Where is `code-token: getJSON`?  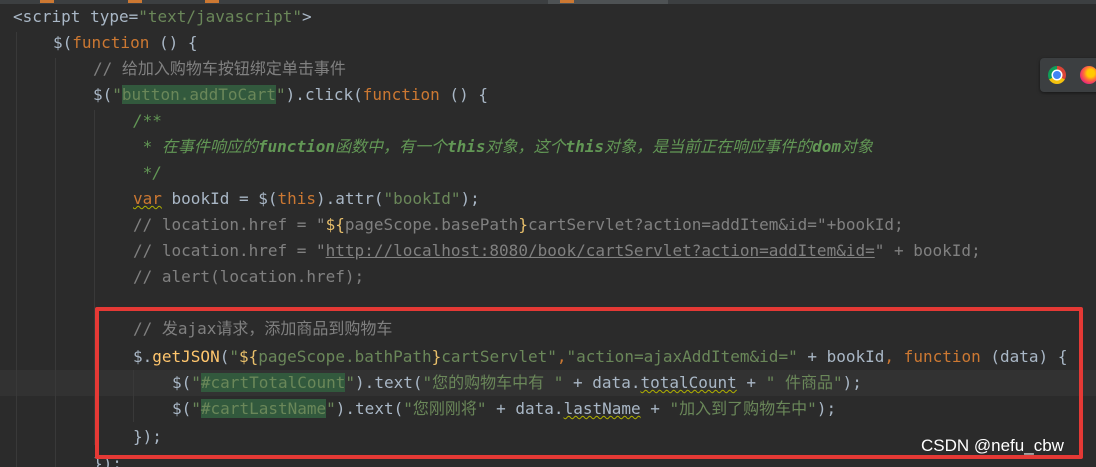
code-token: getJSON is located at coordinates (186, 356).